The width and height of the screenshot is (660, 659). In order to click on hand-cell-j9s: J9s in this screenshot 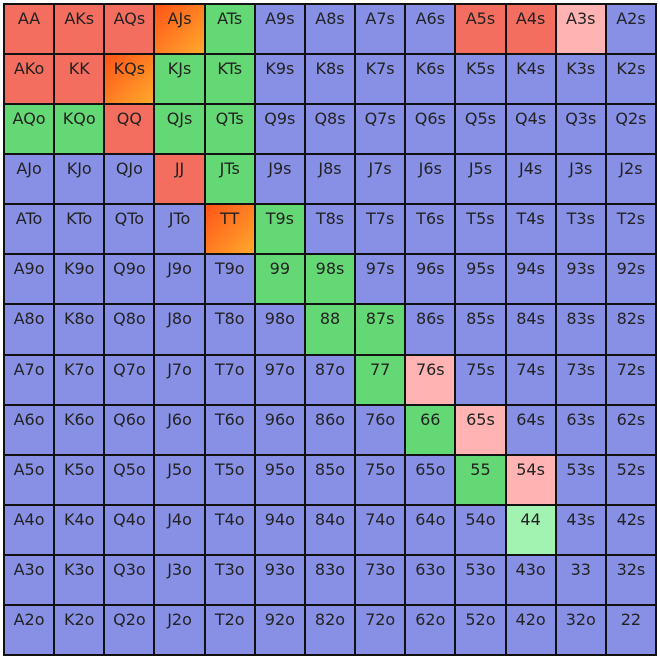, I will do `click(280, 180)`.